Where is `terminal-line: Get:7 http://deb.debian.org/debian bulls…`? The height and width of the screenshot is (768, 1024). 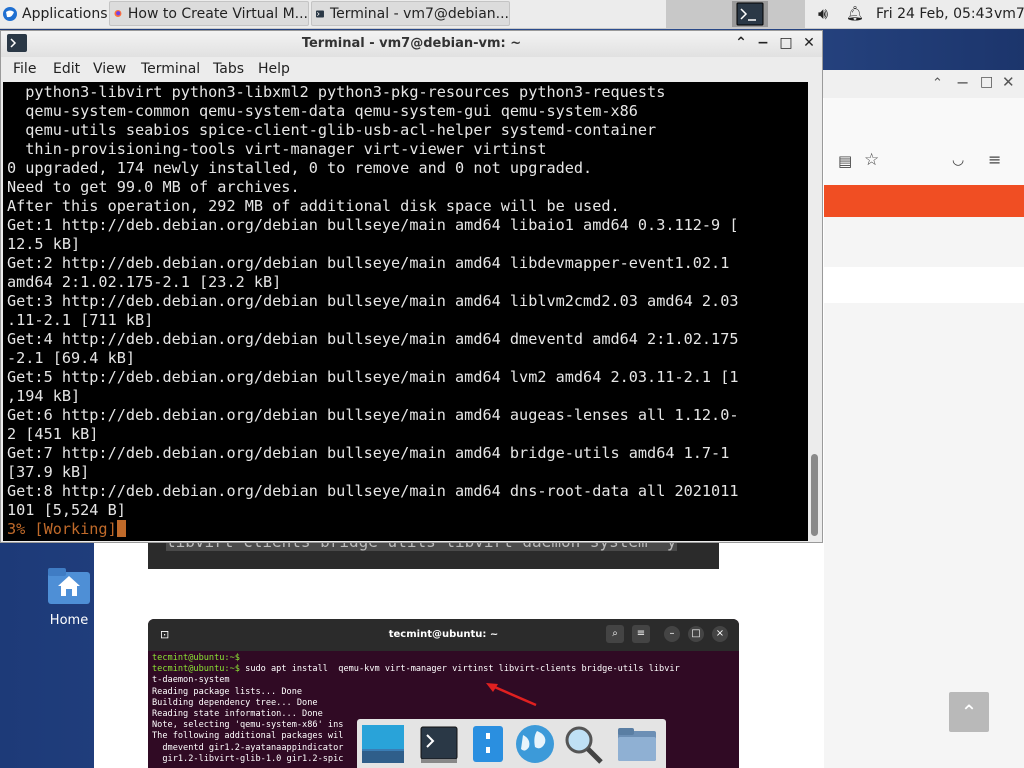
terminal-line: Get:7 http://deb.debian.org/debian bulls… is located at coordinates (368, 453).